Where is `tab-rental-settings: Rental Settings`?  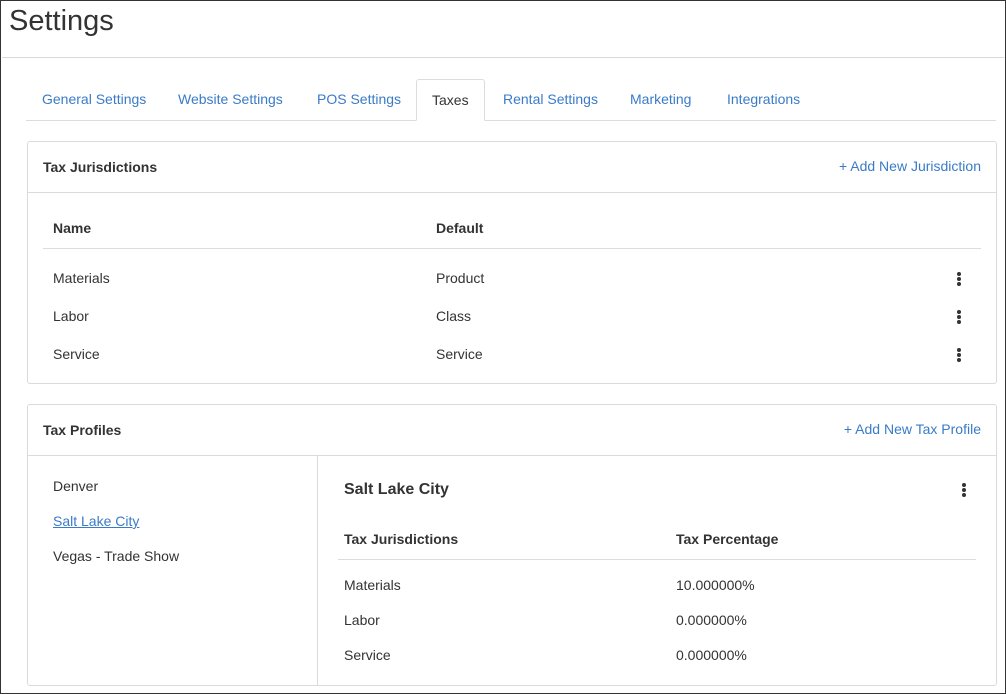 tab-rental-settings: Rental Settings is located at coordinates (550, 100).